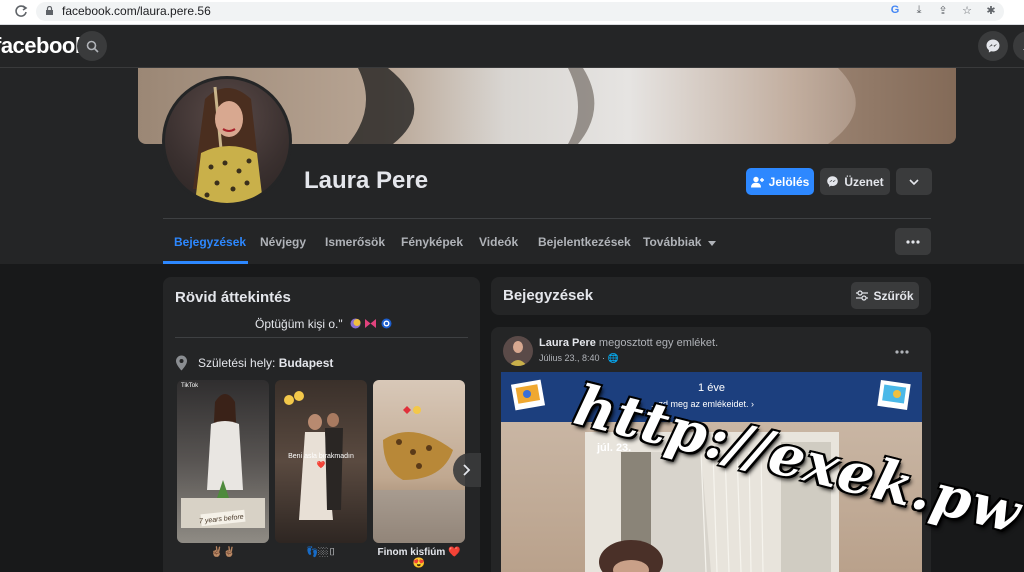 This screenshot has height=572, width=1024. Describe the element at coordinates (210, 242) in the screenshot. I see `tab-posts: Bejegyzések` at that location.